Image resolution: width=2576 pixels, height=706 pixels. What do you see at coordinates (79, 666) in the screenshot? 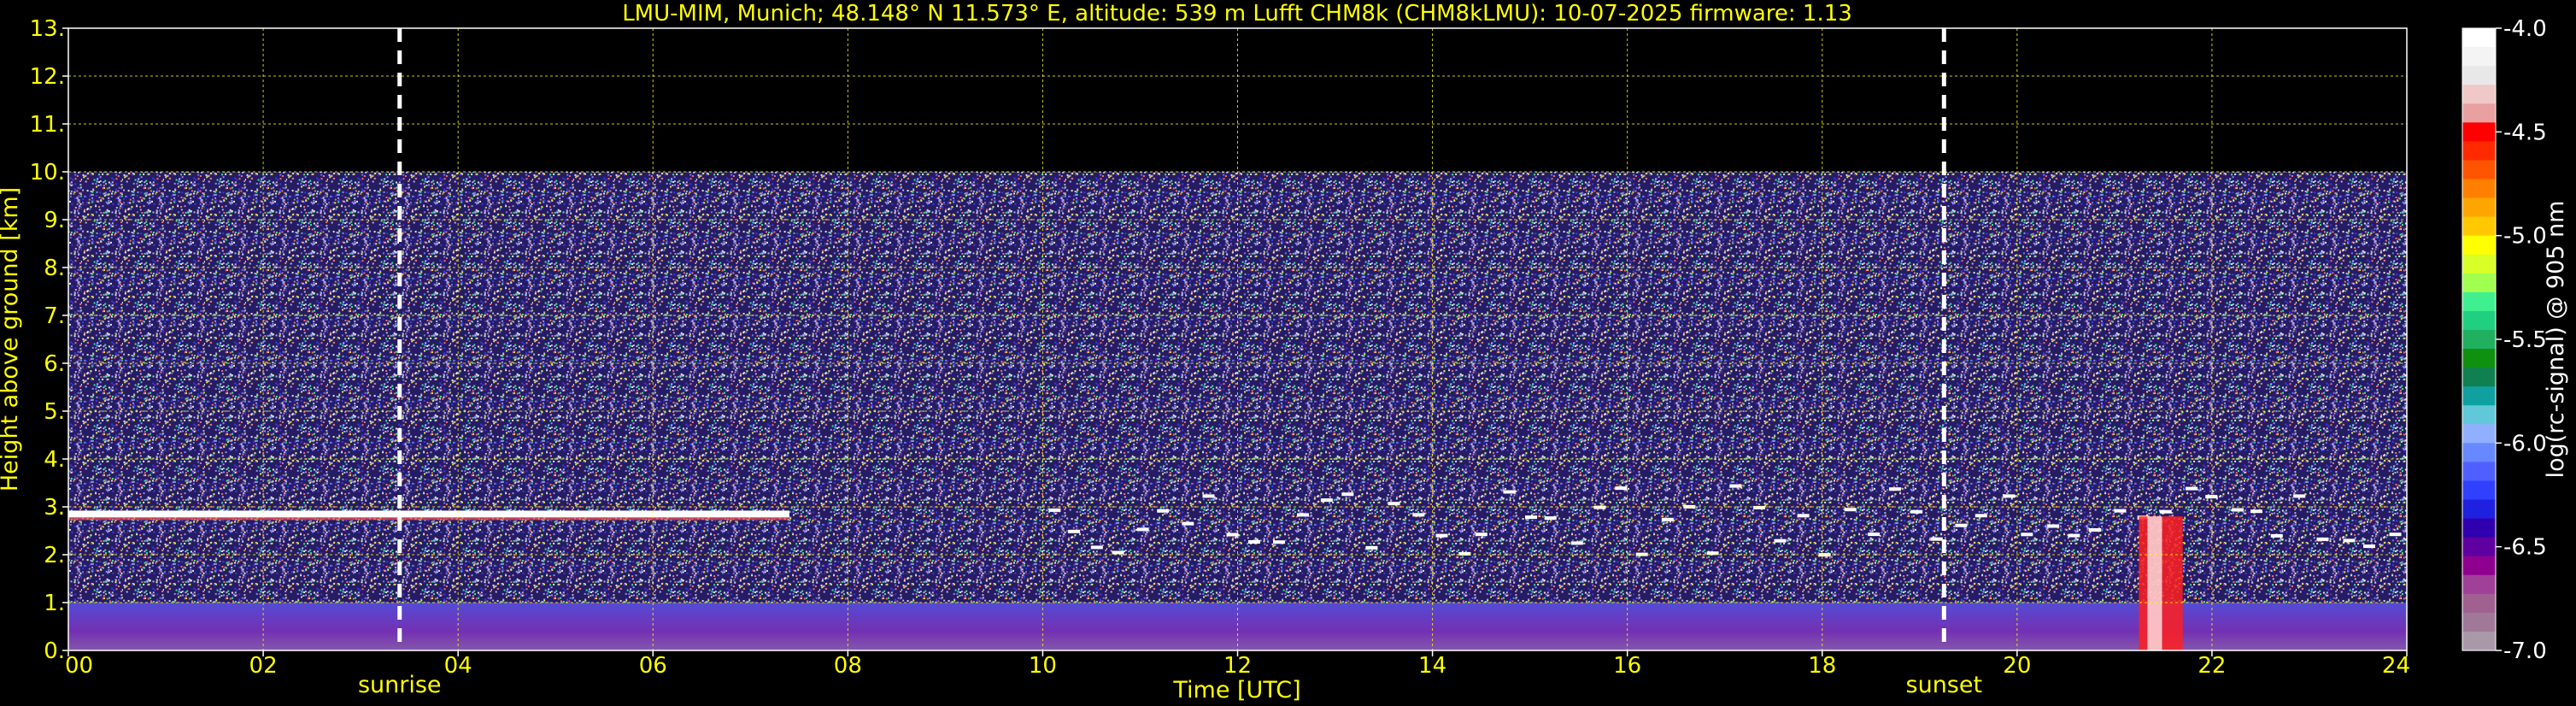
I see `x-tick-label: 00` at bounding box center [79, 666].